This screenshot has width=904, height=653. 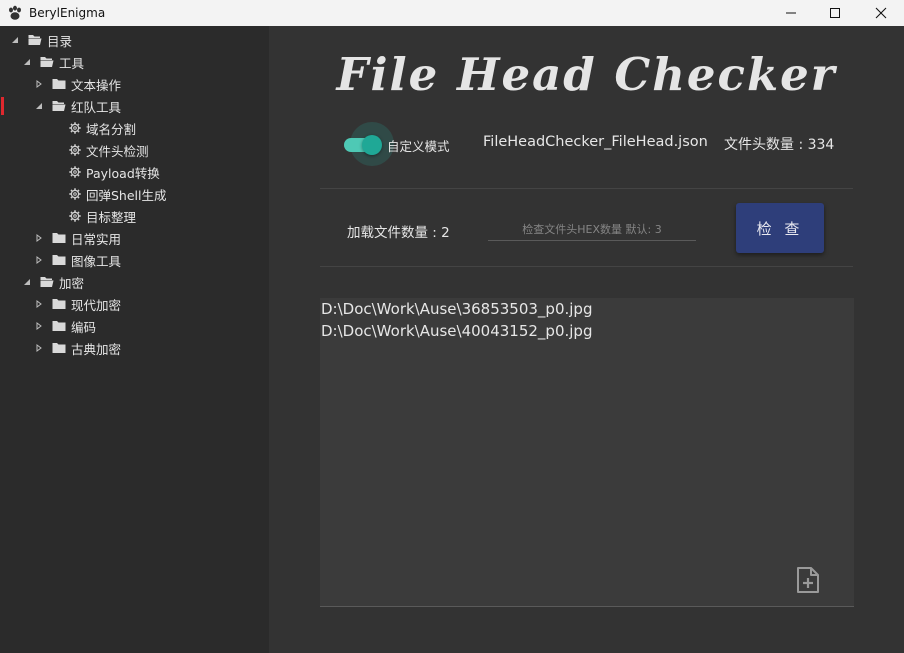 What do you see at coordinates (72, 63) in the screenshot?
I see `tree-item-label: 工具` at bounding box center [72, 63].